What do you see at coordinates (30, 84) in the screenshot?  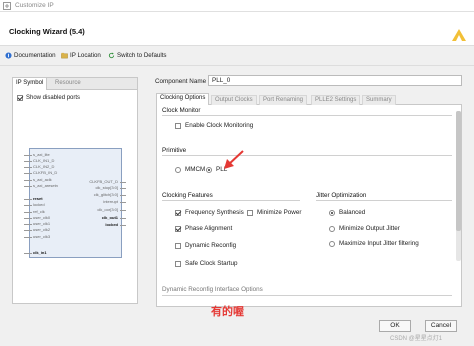 I see `tab-ip-symbol: IP Symbol` at bounding box center [30, 84].